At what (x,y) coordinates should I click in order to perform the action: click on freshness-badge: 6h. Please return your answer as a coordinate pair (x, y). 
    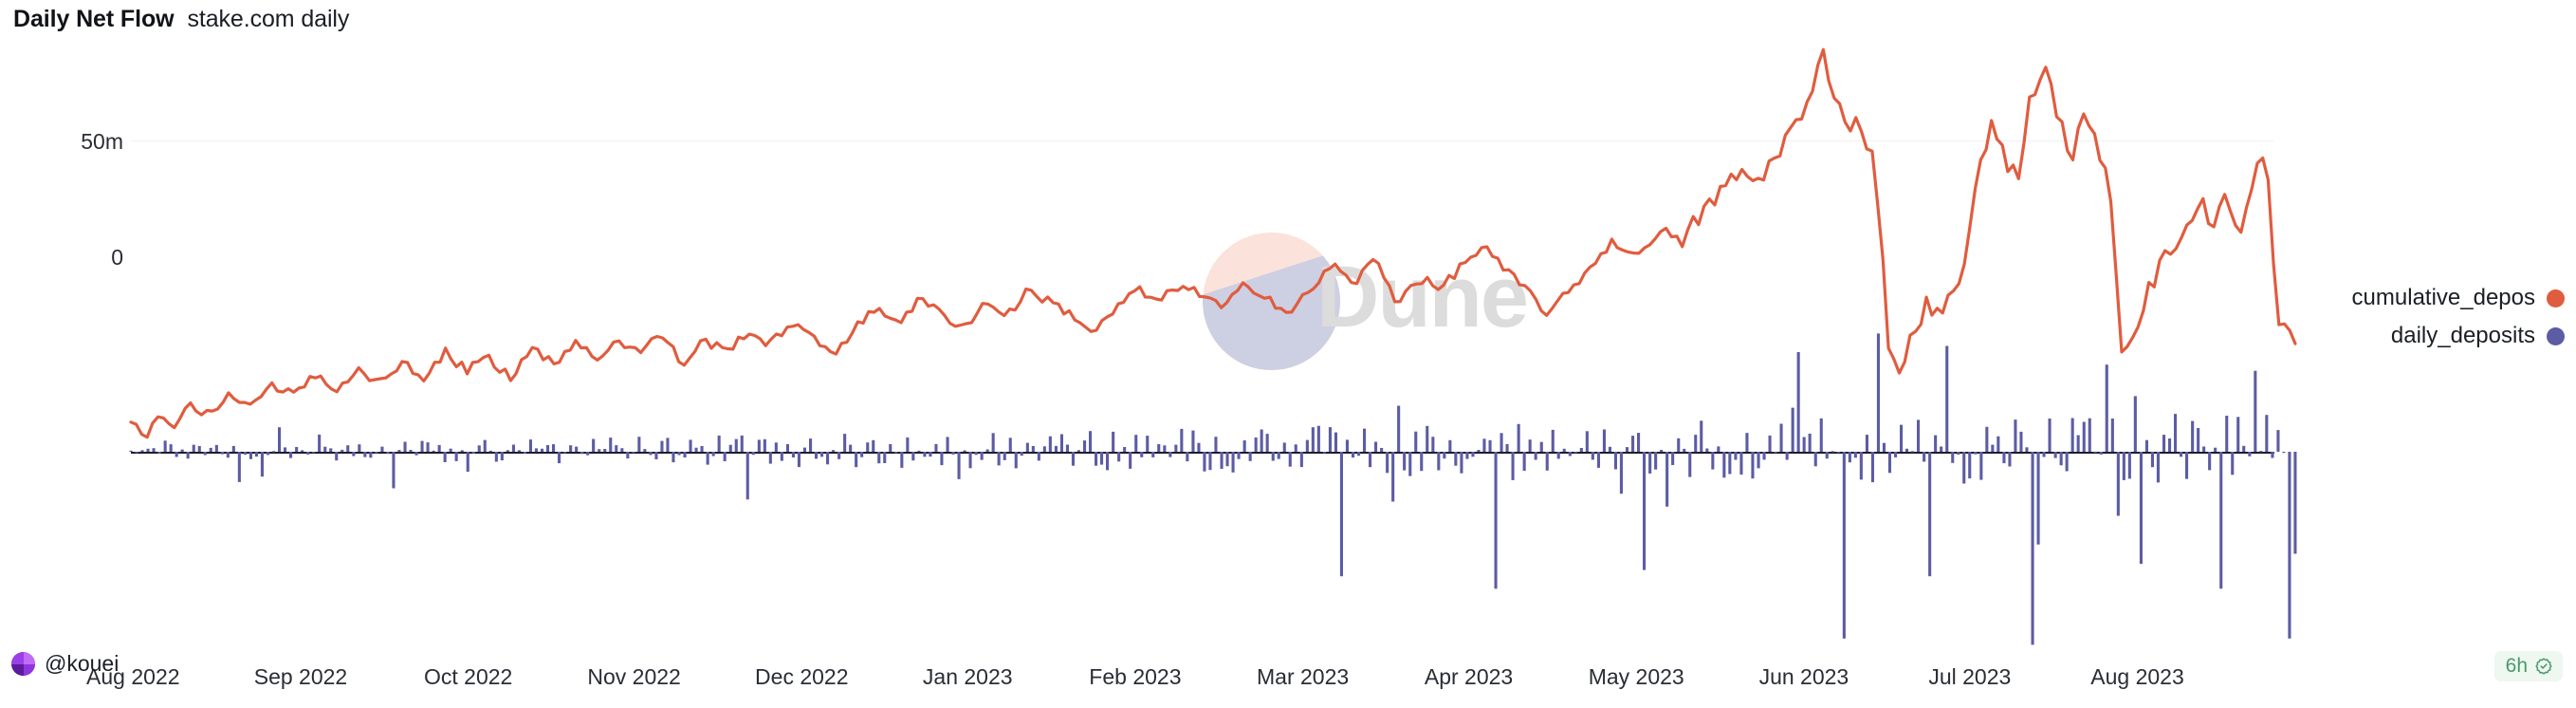
    Looking at the image, I should click on (2528, 666).